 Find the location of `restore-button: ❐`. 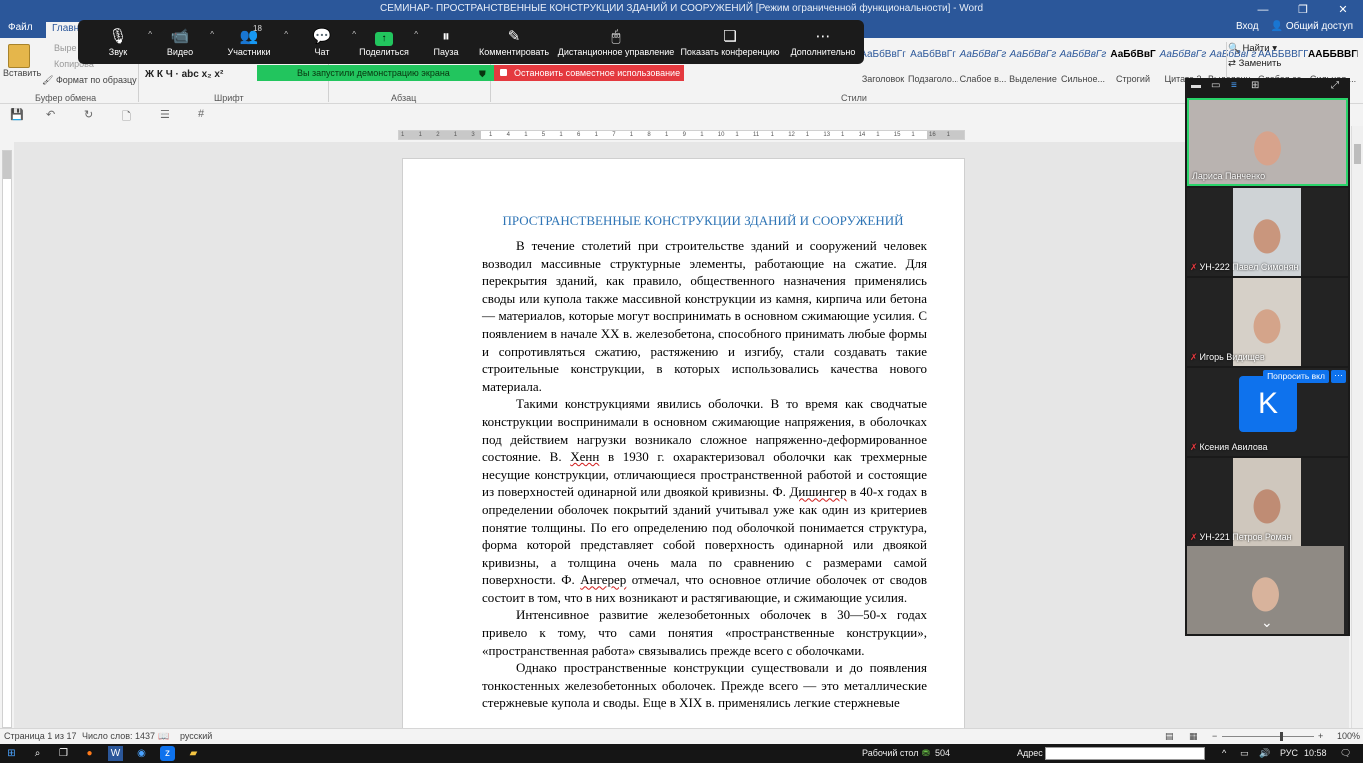

restore-button: ❐ is located at coordinates (1303, 10).